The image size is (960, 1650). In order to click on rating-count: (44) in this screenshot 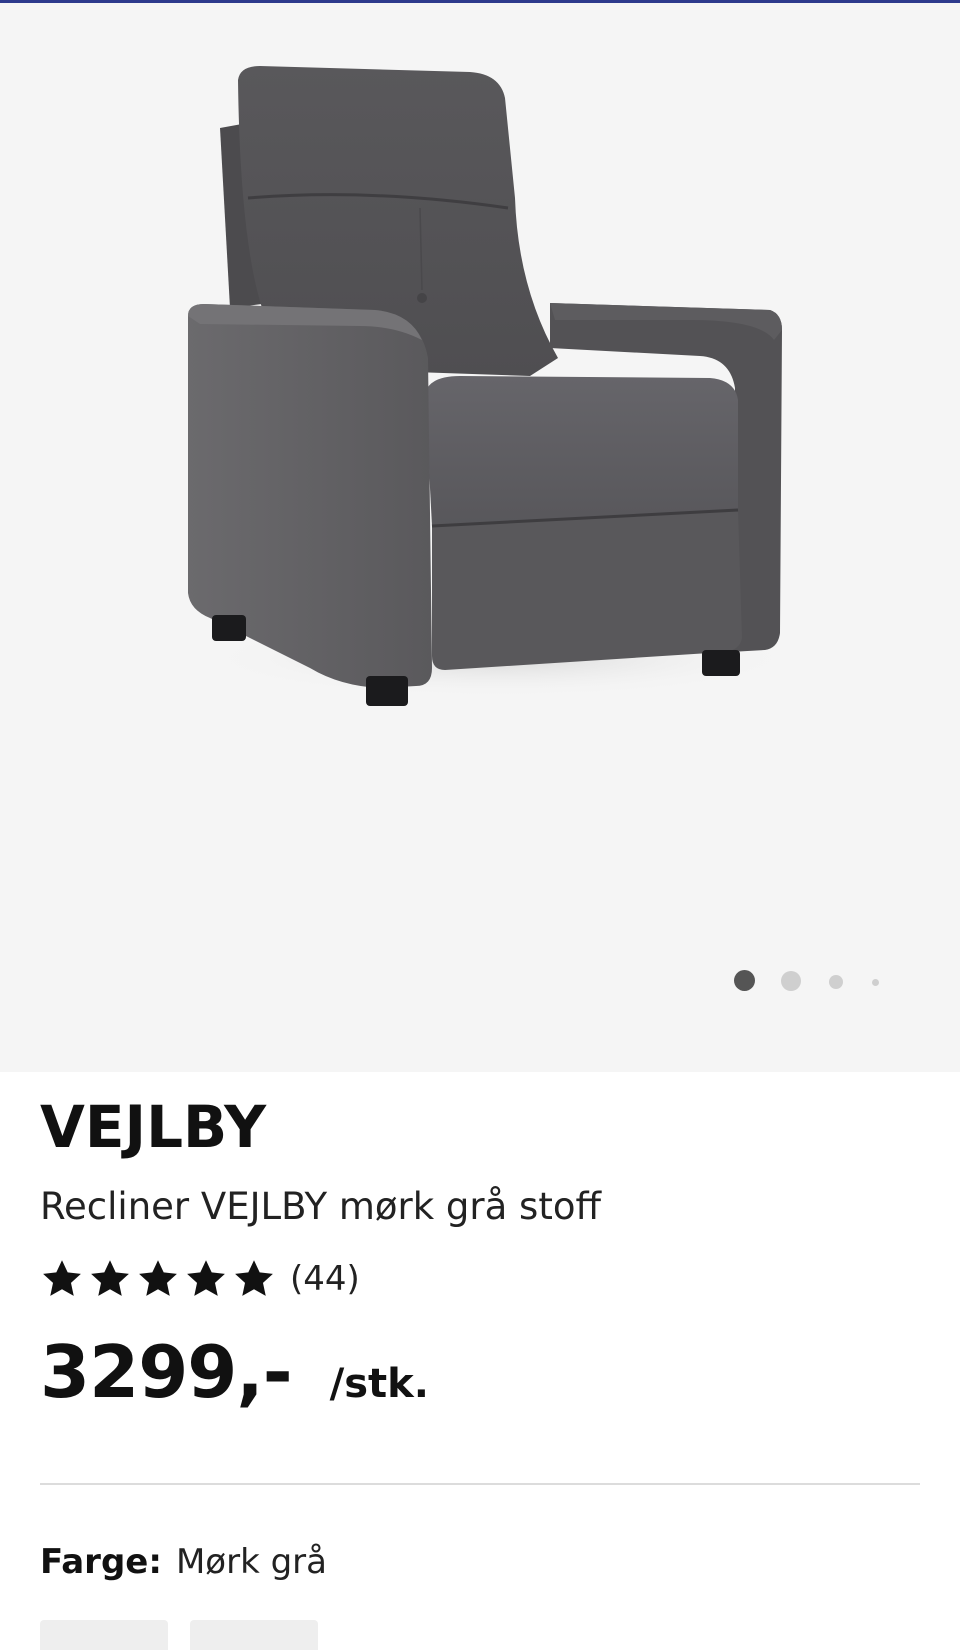, I will do `click(325, 1279)`.